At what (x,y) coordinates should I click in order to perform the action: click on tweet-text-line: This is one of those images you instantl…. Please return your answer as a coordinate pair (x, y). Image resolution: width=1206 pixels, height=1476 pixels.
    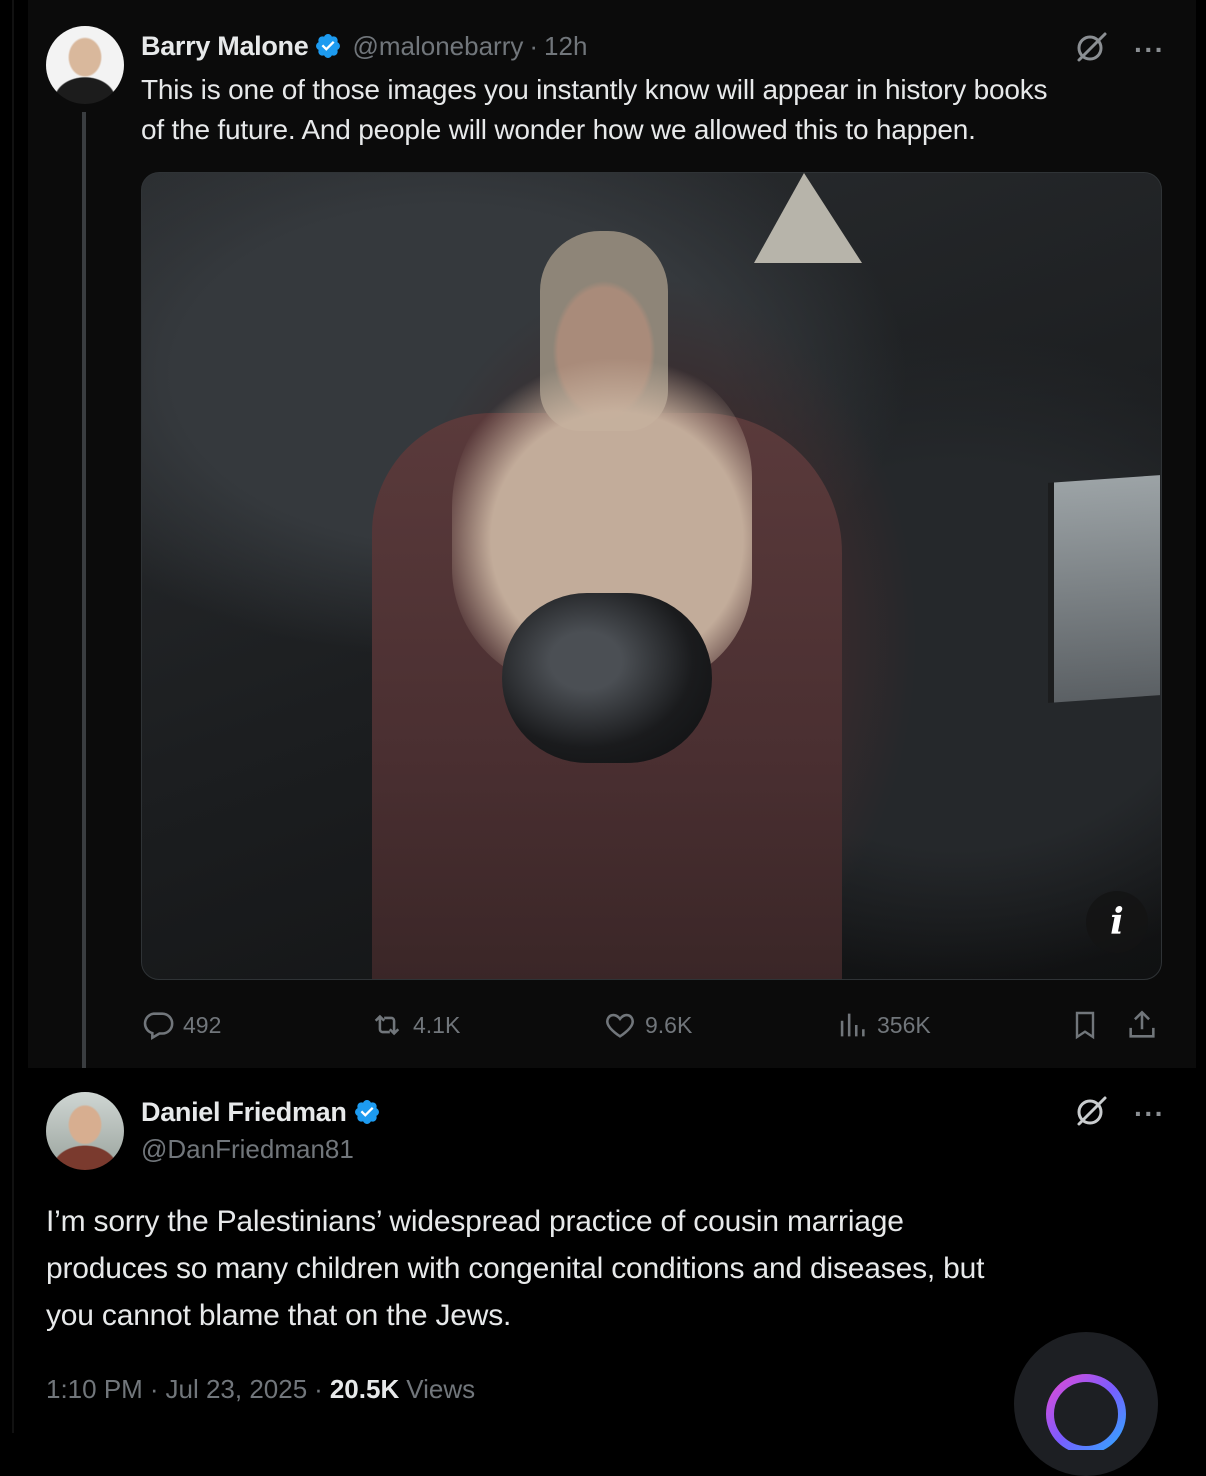
    Looking at the image, I should click on (594, 89).